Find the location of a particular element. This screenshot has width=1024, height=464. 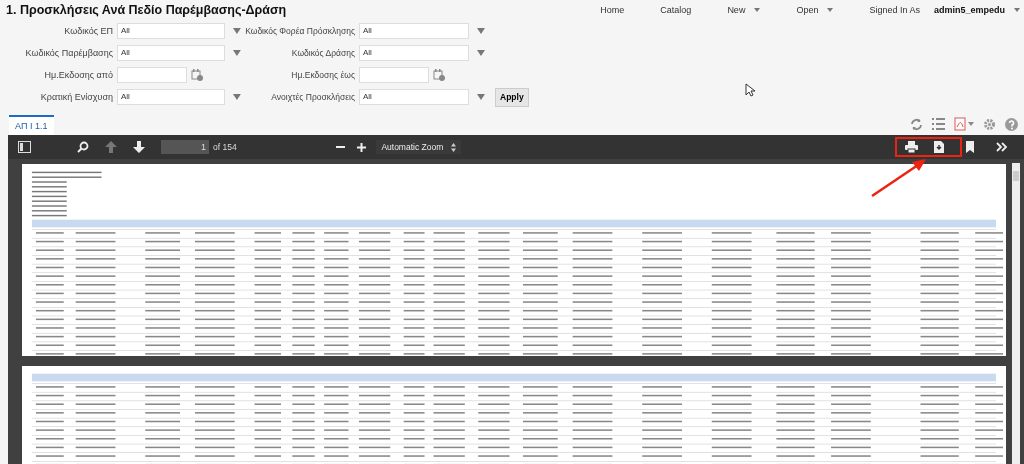

mouse-cursor-icon is located at coordinates (750, 90).